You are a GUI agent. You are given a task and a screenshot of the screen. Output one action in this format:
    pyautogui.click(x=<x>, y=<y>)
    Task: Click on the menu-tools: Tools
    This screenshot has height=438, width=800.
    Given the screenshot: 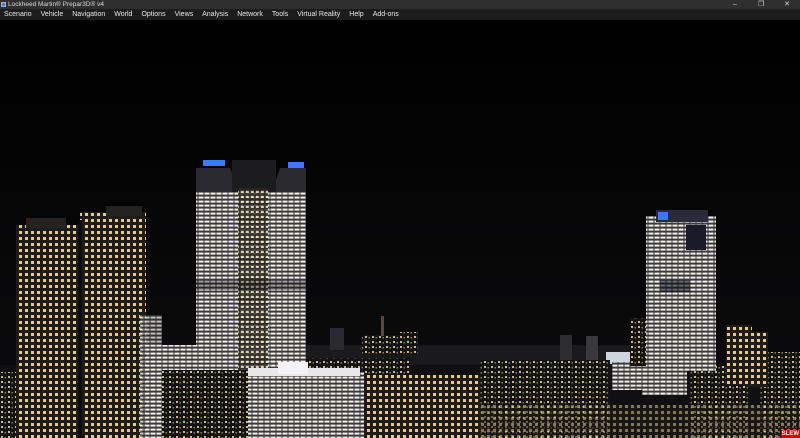 What is the action you would take?
    pyautogui.click(x=280, y=14)
    